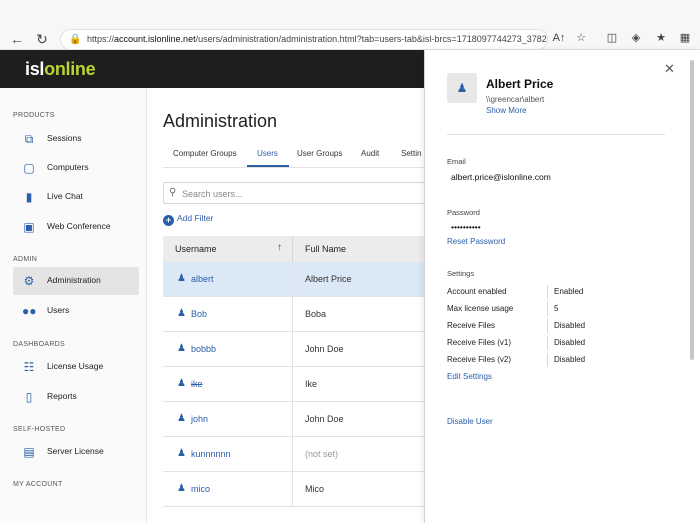 This screenshot has width=700, height=523. Describe the element at coordinates (477, 291) in the screenshot. I see `setting-key: Account enabled` at that location.